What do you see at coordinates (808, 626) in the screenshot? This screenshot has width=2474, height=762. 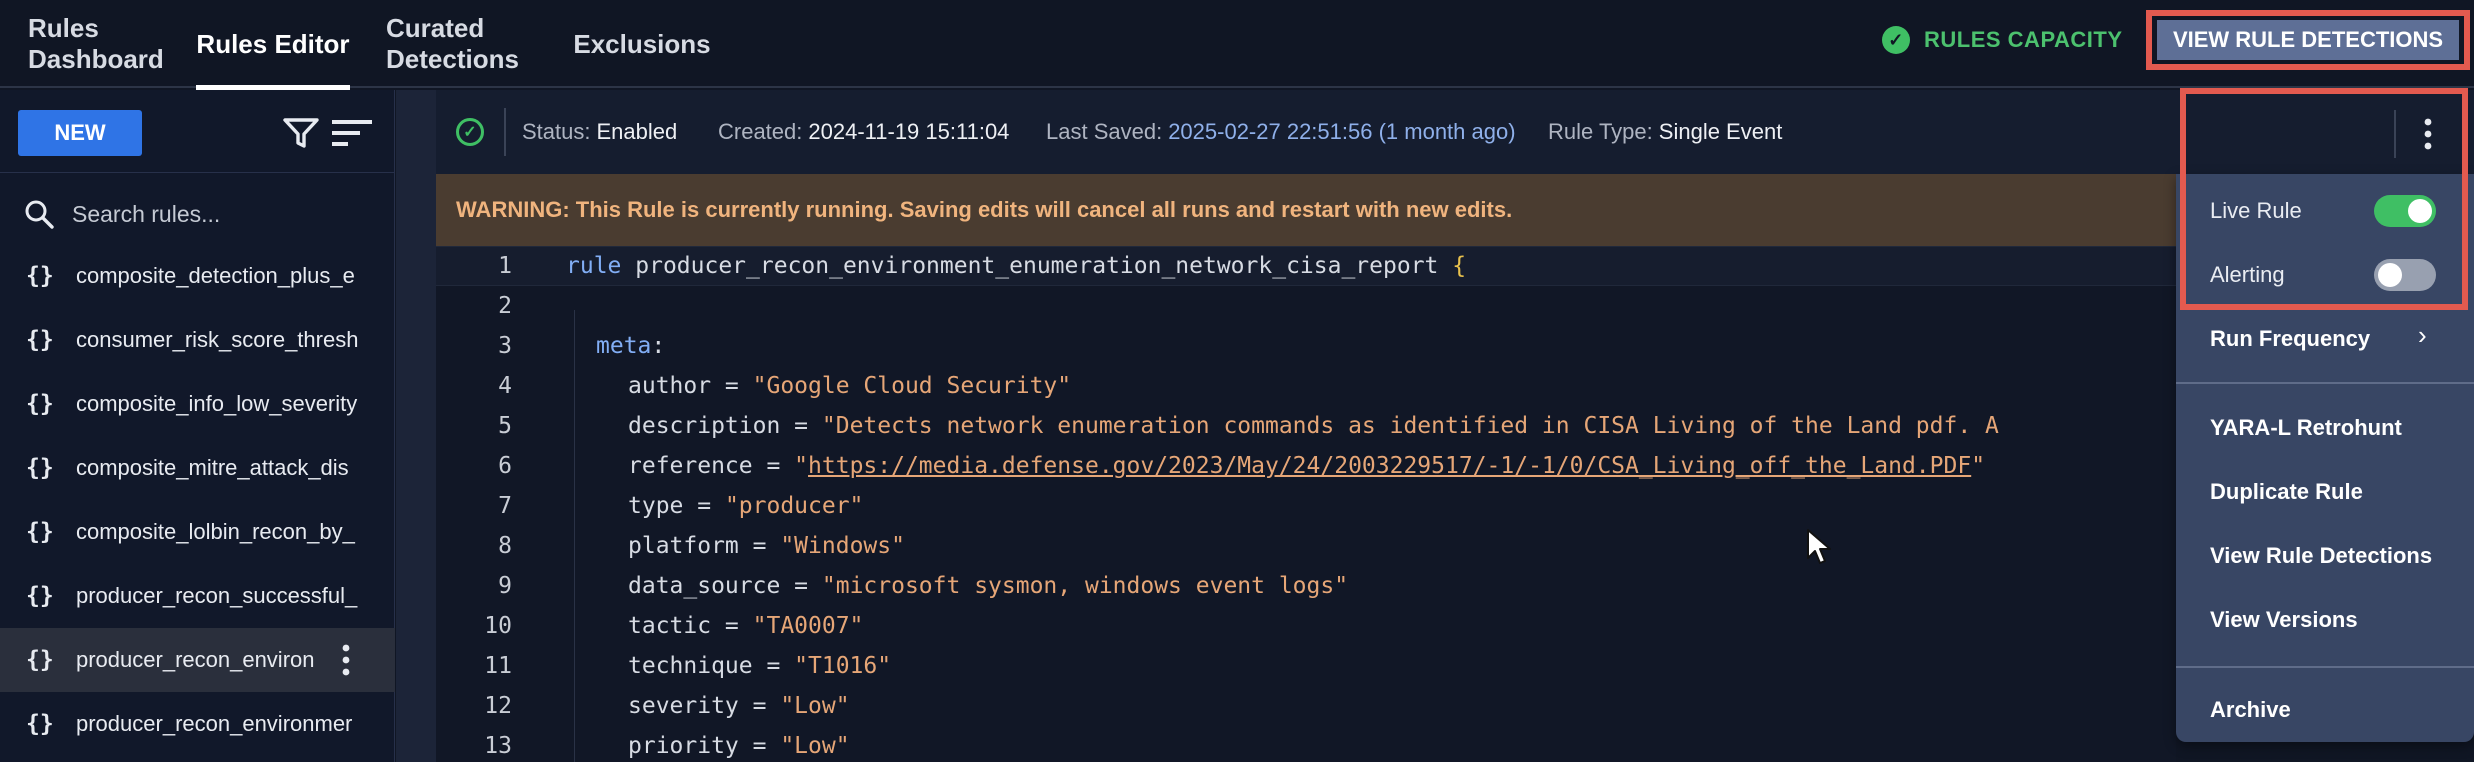 I see `meta-value: "TA0007"` at bounding box center [808, 626].